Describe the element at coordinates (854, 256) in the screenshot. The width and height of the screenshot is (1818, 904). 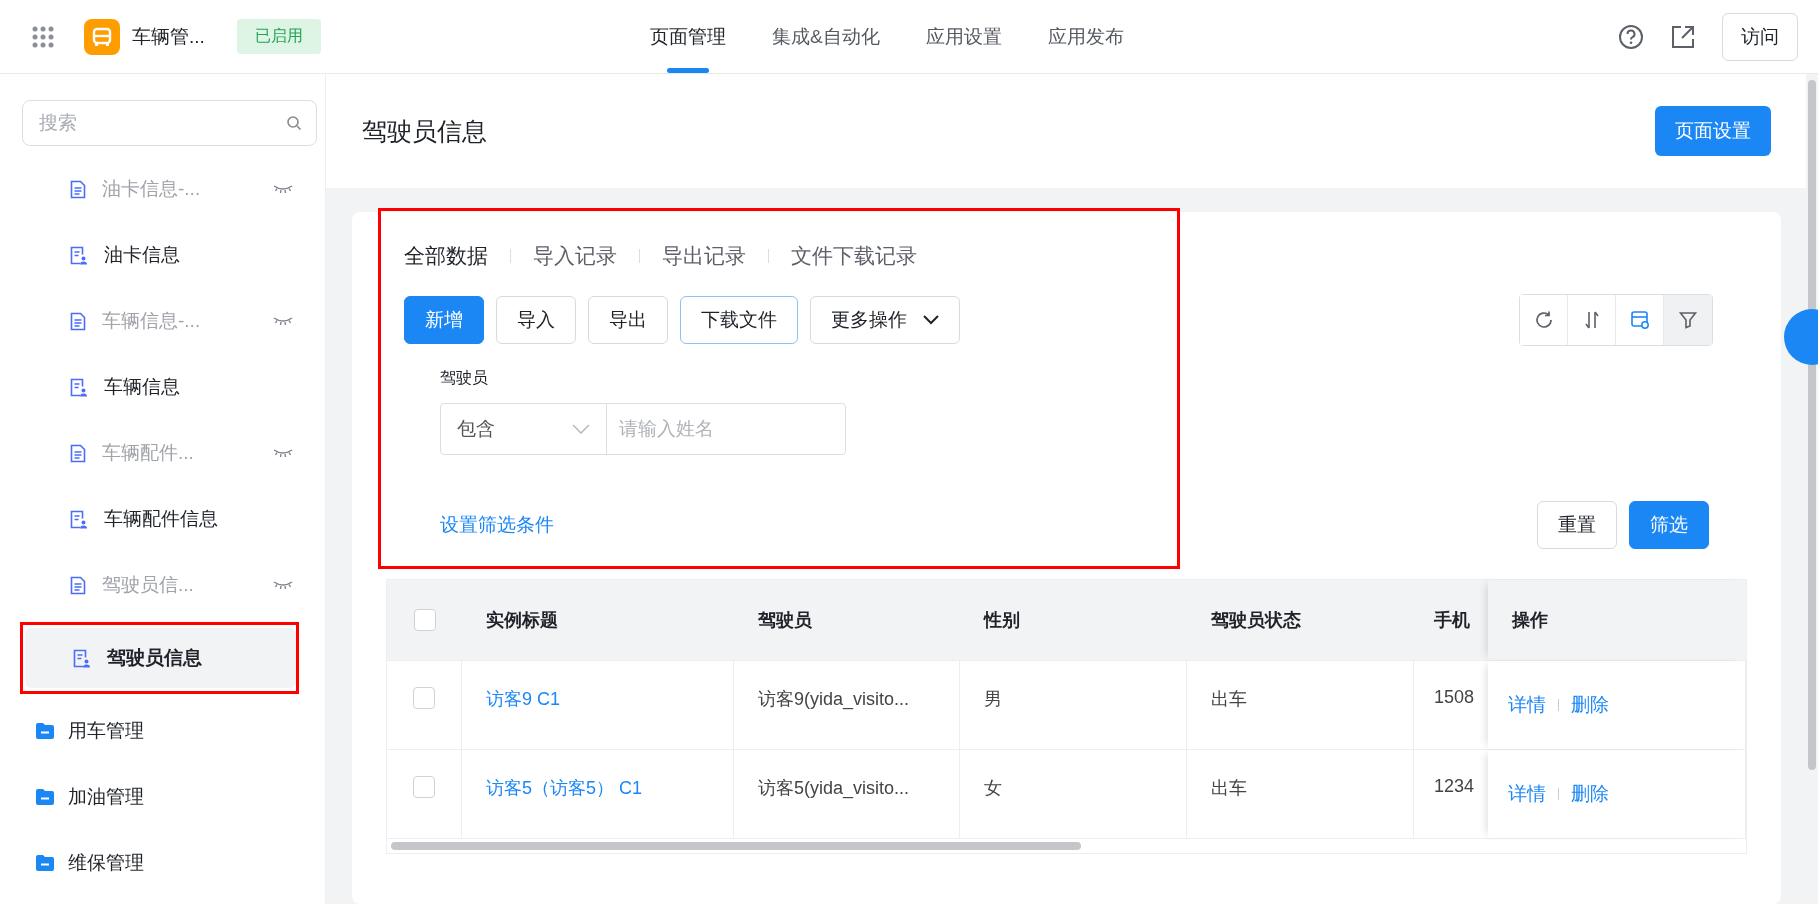
I see `data-tab: 文件下载记录` at that location.